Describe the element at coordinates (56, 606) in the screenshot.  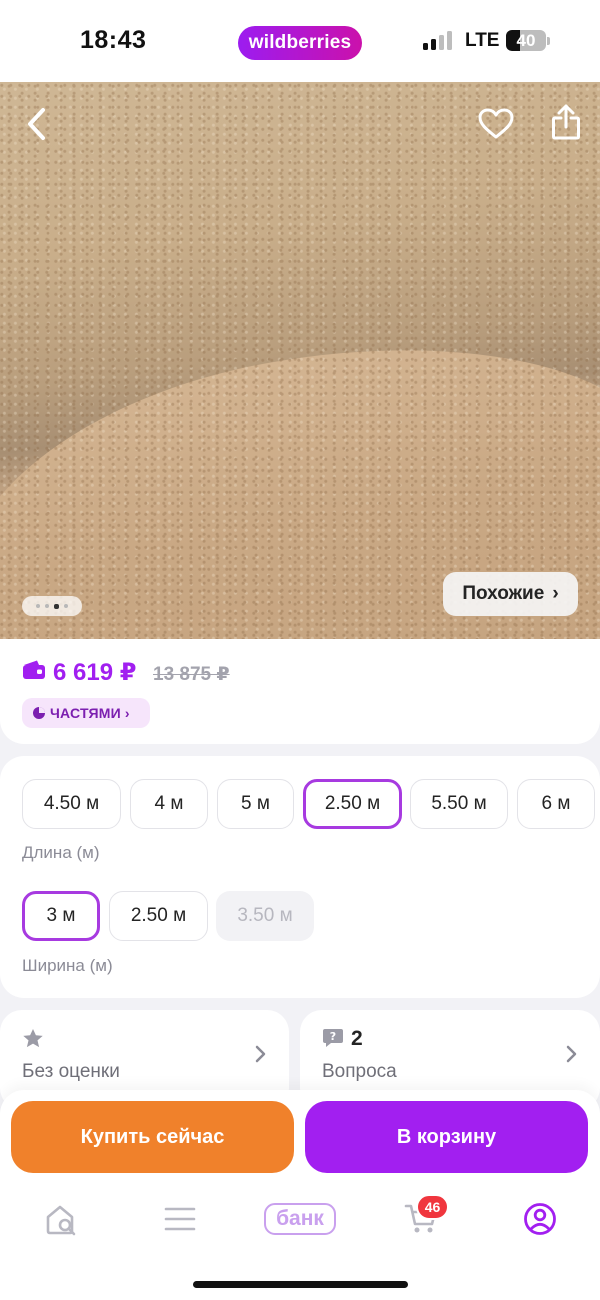
I see `gallery-dot-active` at that location.